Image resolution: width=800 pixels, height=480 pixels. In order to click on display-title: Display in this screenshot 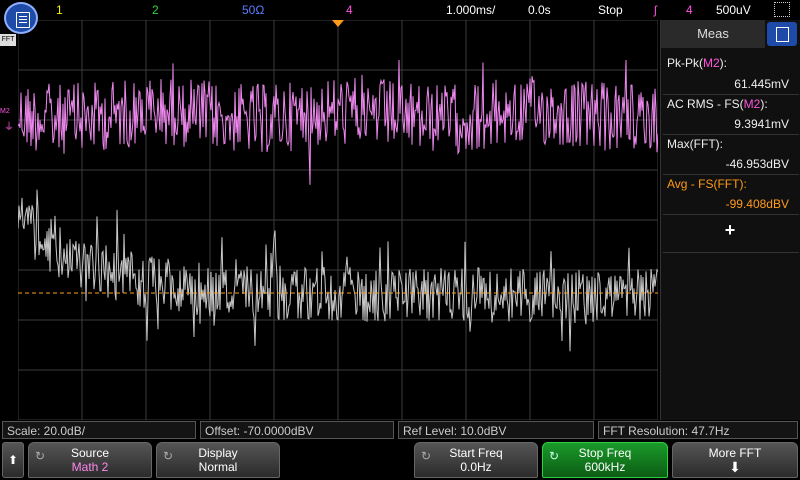, I will do `click(218, 453)`.